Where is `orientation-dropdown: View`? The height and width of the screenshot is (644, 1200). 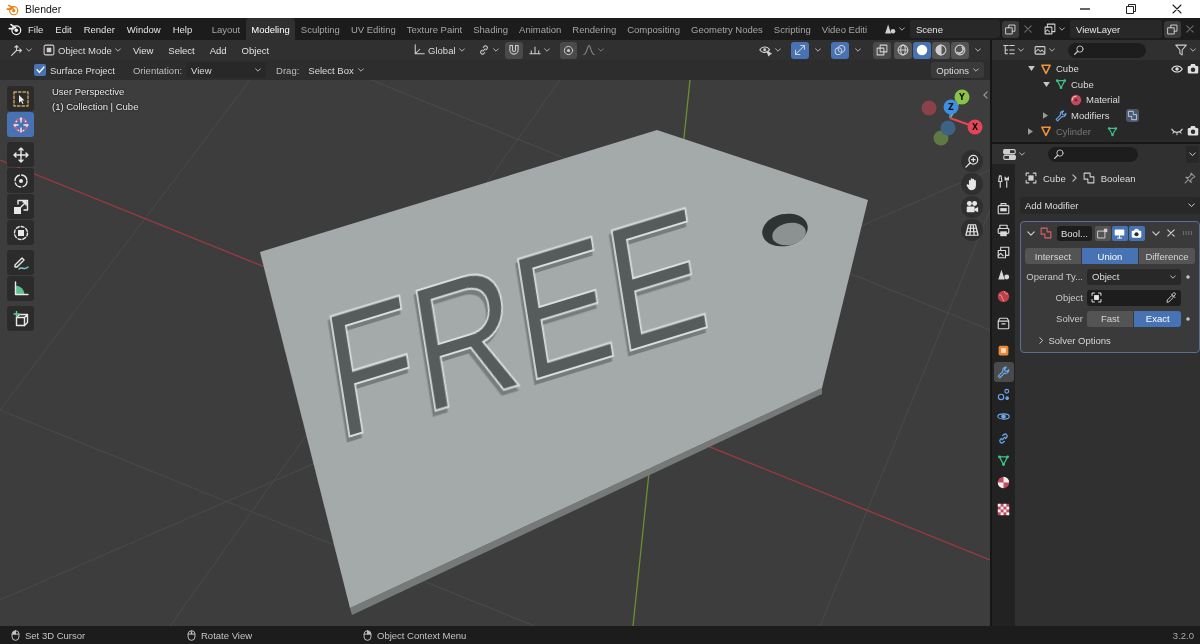
orientation-dropdown: View is located at coordinates (226, 70).